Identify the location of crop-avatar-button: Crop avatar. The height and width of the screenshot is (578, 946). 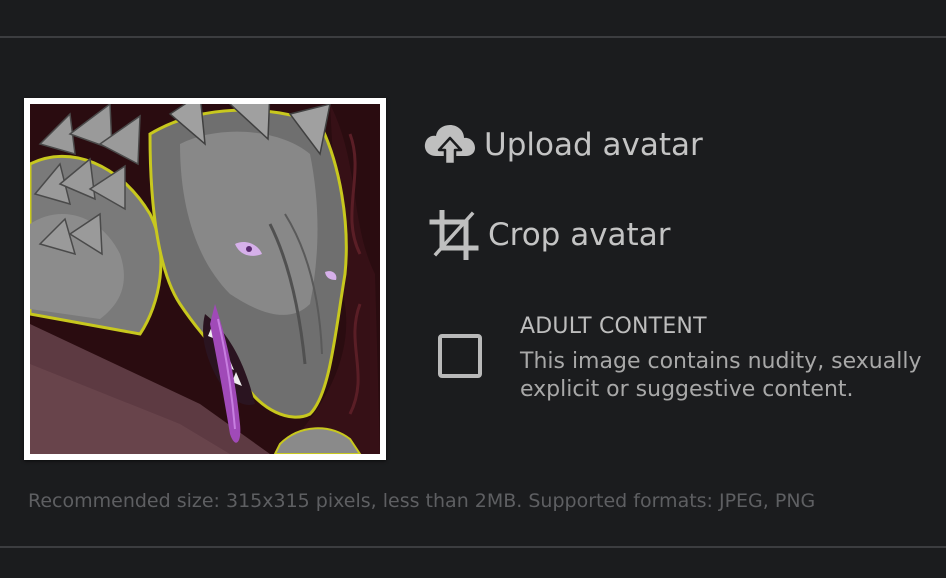
(549, 235).